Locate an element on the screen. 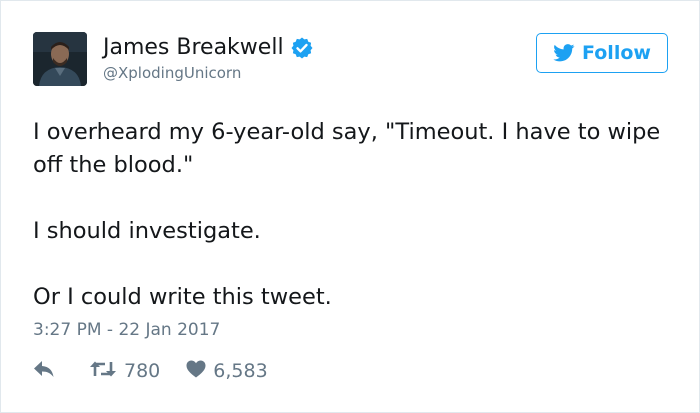 This screenshot has width=700, height=413. retweet-button: 780 is located at coordinates (124, 371).